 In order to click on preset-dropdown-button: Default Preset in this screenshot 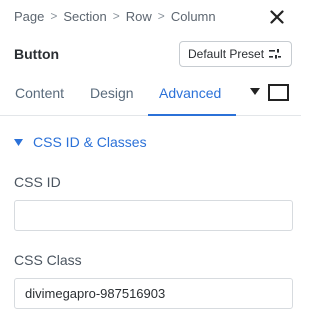, I will do `click(235, 54)`.